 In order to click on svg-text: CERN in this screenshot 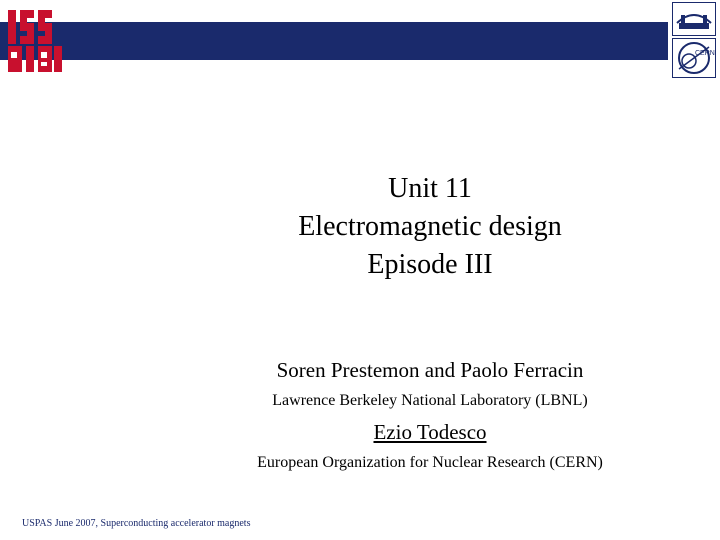, I will do `click(705, 53)`.